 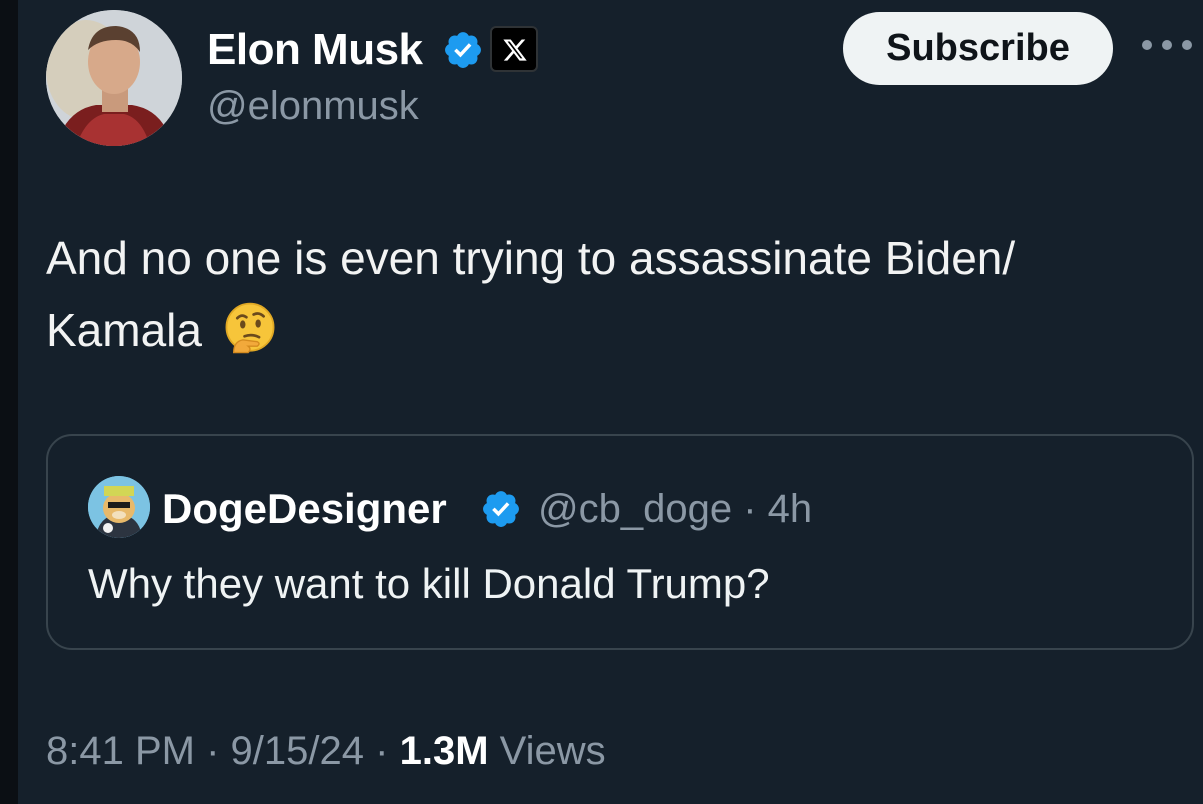 I want to click on x-logo-icon, so click(x=515, y=50).